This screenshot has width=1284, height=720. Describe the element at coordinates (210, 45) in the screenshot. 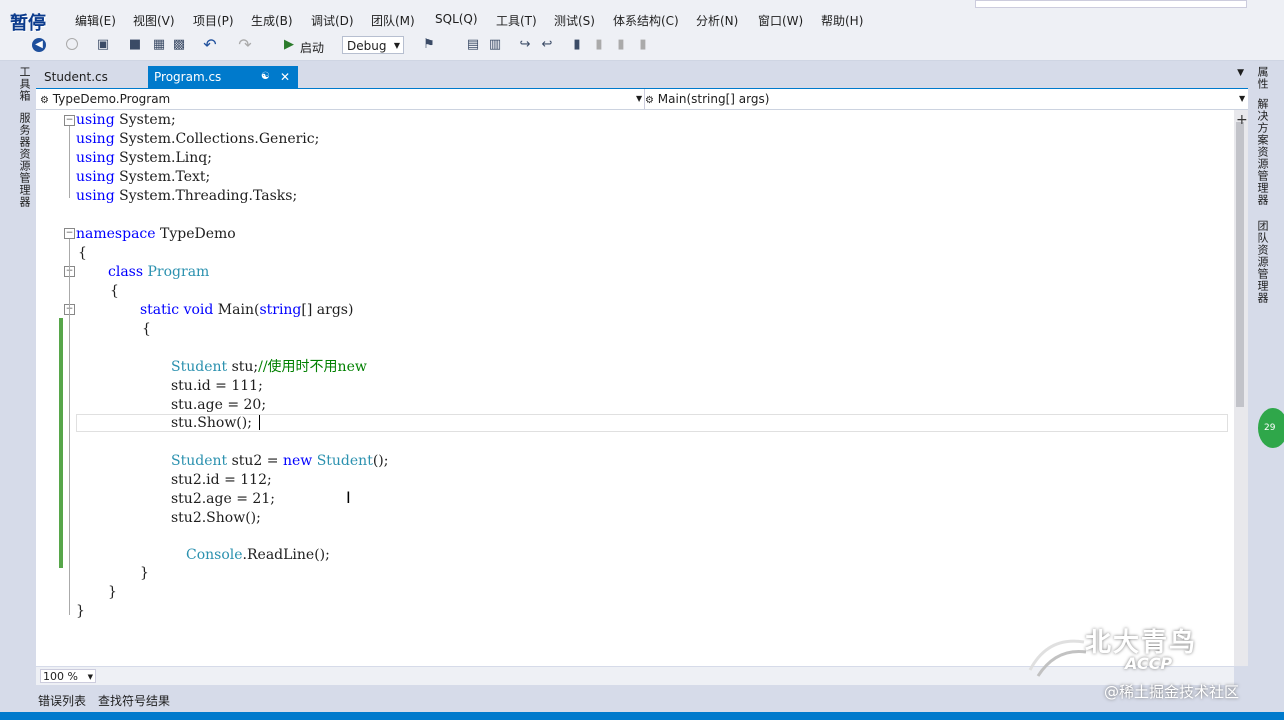

I see `undo-icon: ↶` at that location.